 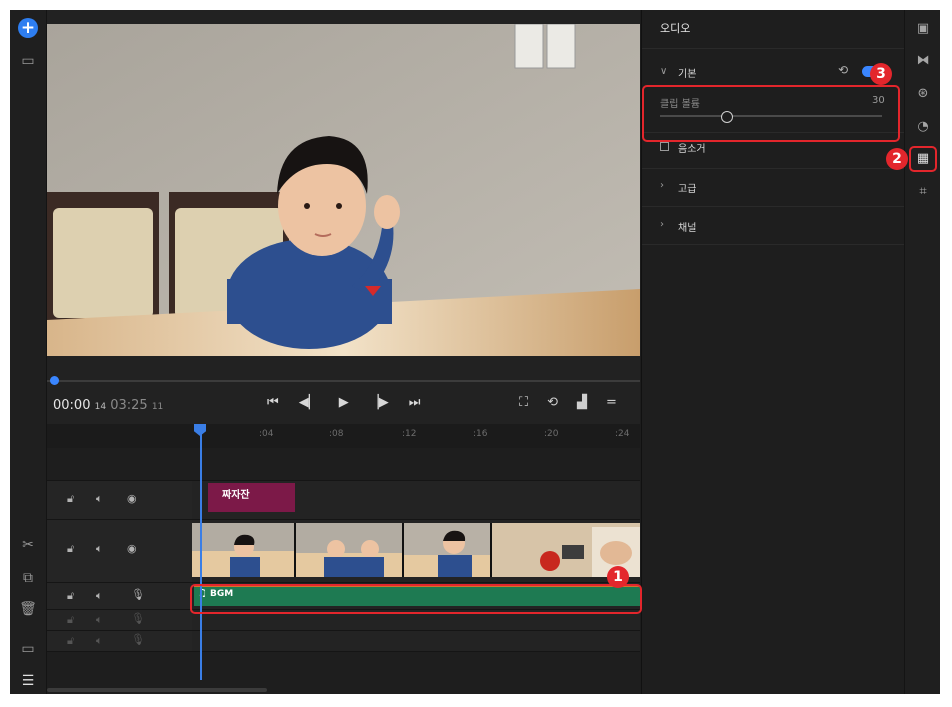 I want to click on transport-controls: ⏮ ◀▏ ▶ ▕▶ ⏭, so click(x=343, y=402).